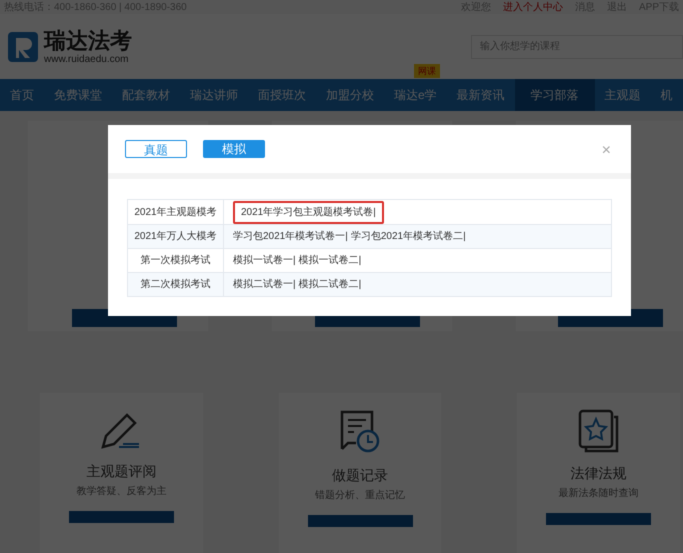  What do you see at coordinates (408, 236) in the screenshot?
I see `exam-link: 学习包2021年模考试卷二|` at bounding box center [408, 236].